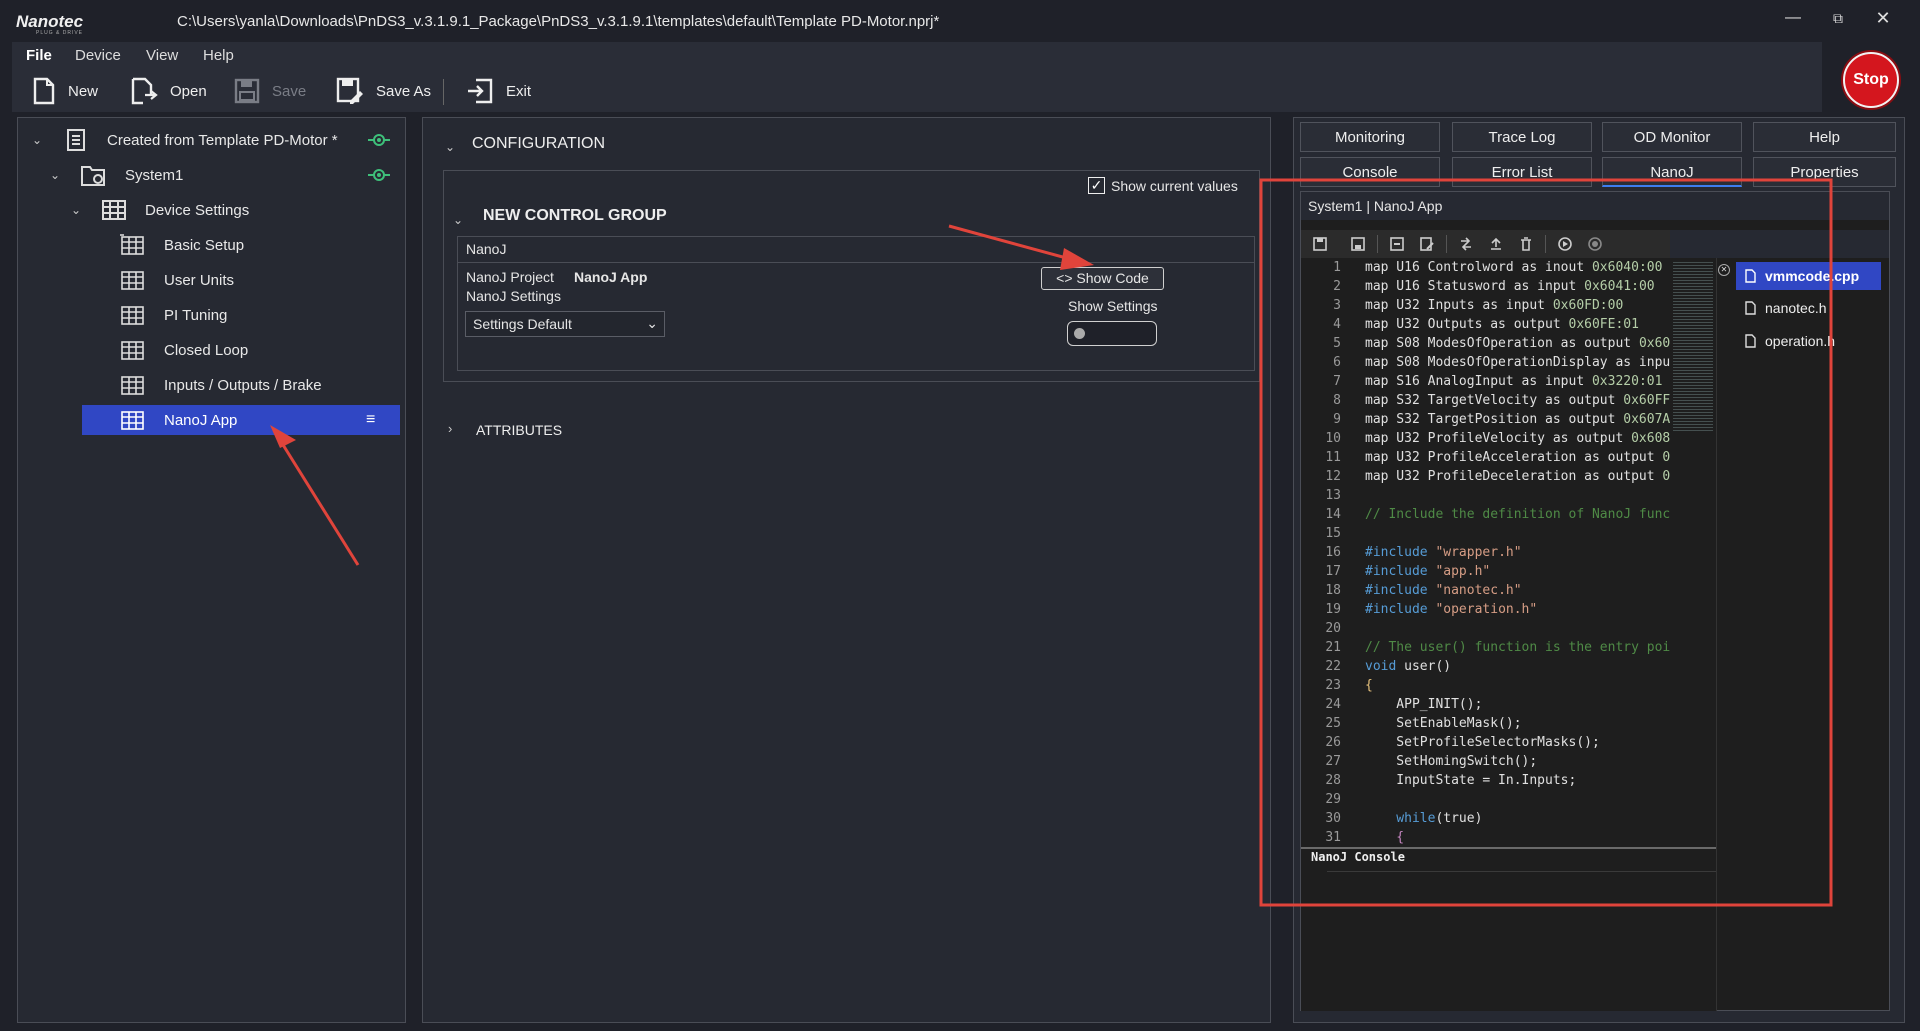 The image size is (1920, 1031). What do you see at coordinates (1451, 761) in the screenshot?
I see `code-text: SetHomingSwitch();` at bounding box center [1451, 761].